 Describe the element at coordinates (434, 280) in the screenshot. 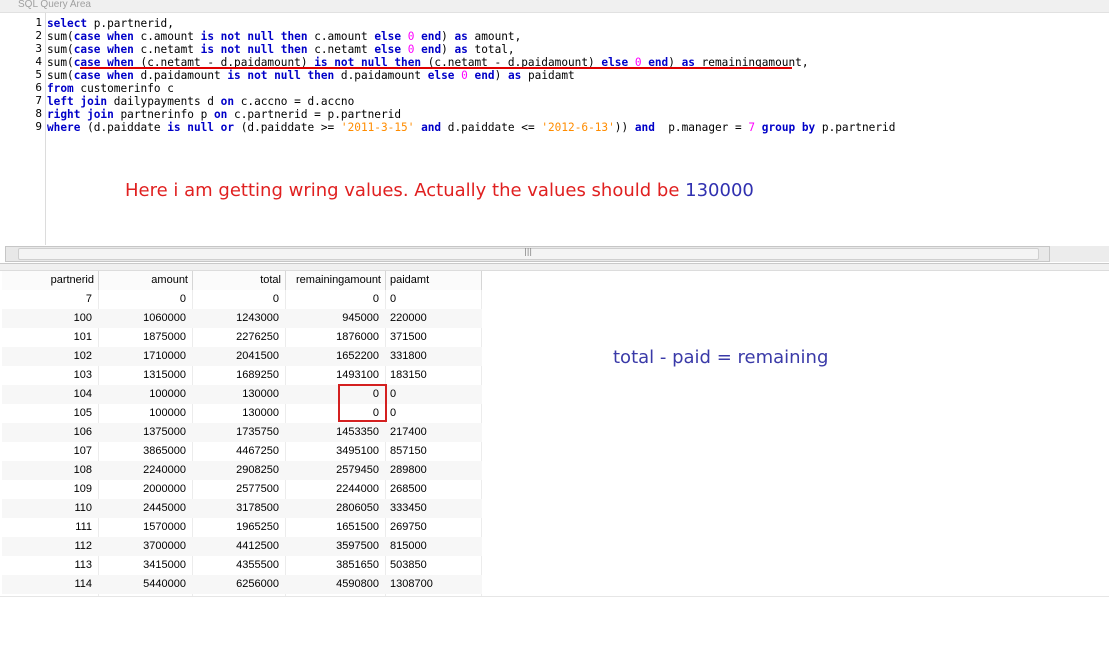

I see `column-header-paidamt: paidamt` at that location.